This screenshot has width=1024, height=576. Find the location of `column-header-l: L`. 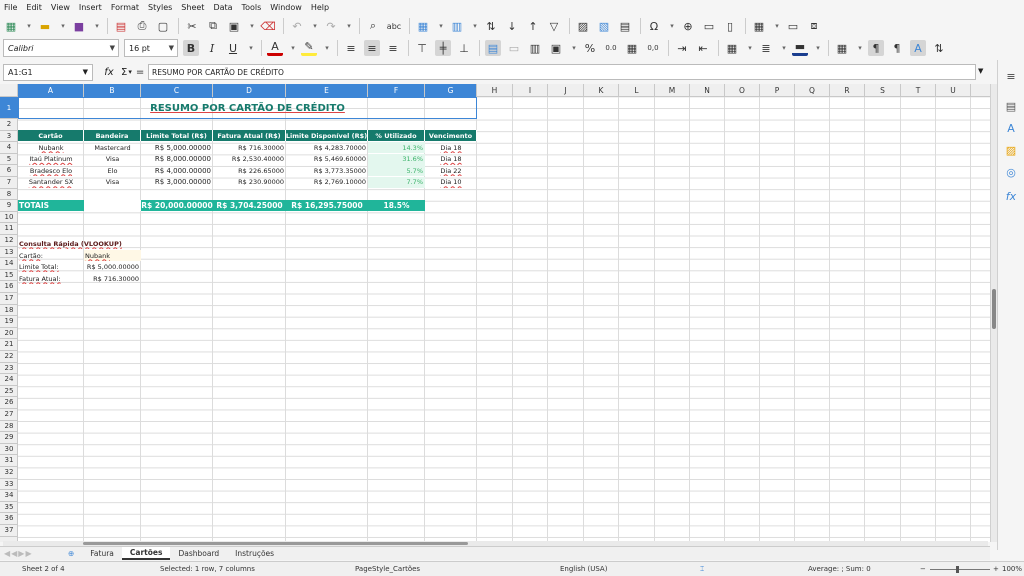

column-header-l: L is located at coordinates (637, 90).